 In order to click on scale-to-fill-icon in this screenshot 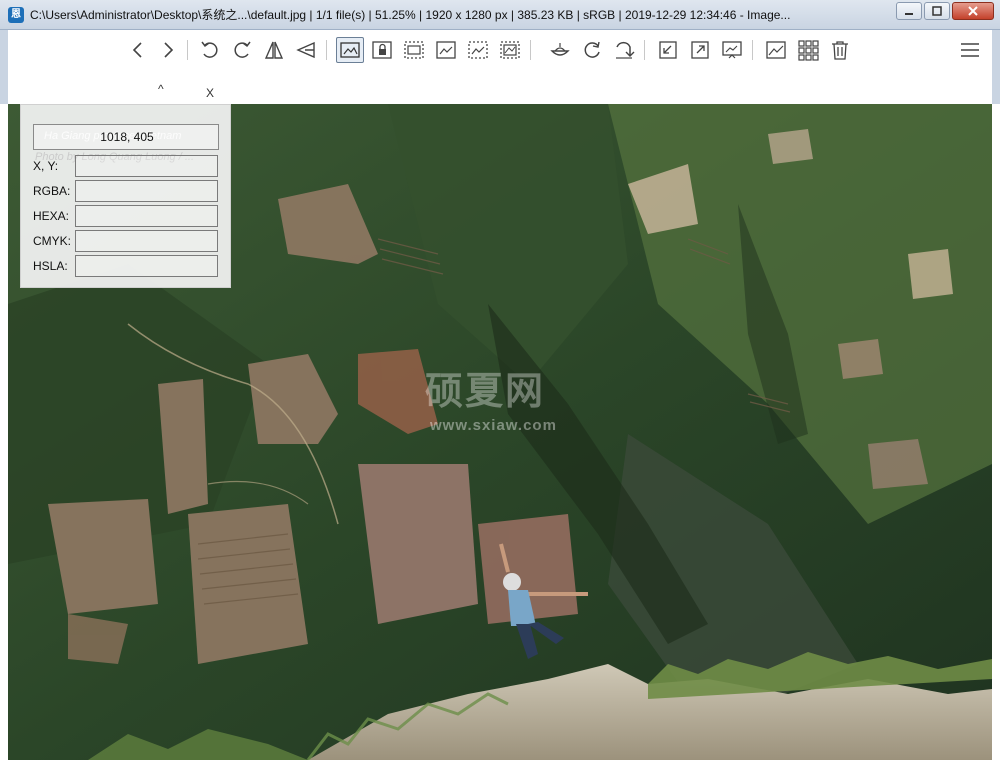, I will do `click(510, 50)`.